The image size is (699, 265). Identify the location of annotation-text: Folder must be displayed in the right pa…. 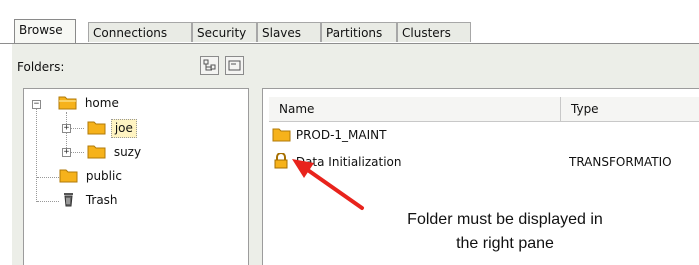
(505, 232).